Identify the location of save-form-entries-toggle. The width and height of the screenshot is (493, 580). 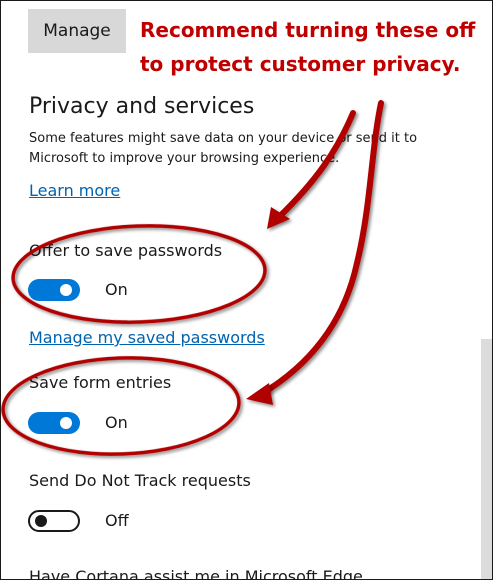
(54, 423).